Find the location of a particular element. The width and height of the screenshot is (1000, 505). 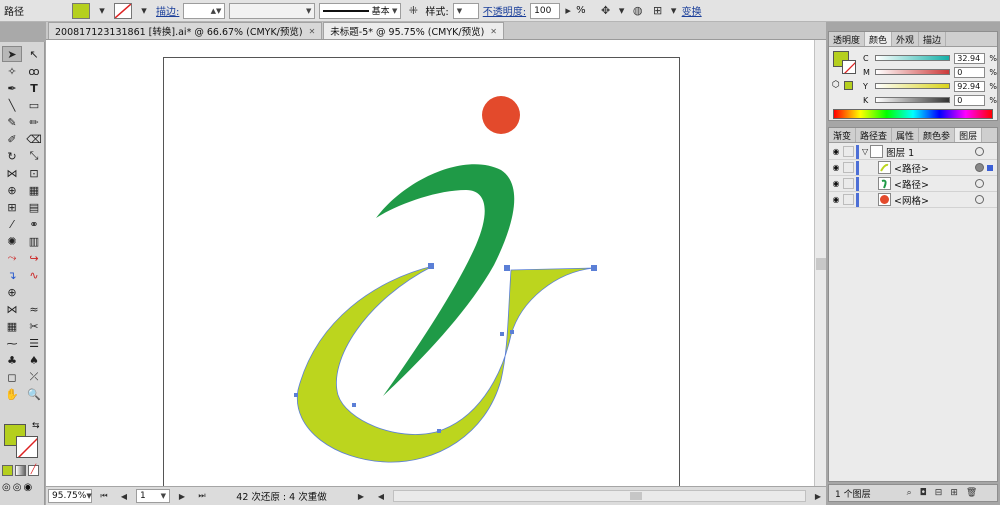

black-value: 0 is located at coordinates (970, 100).